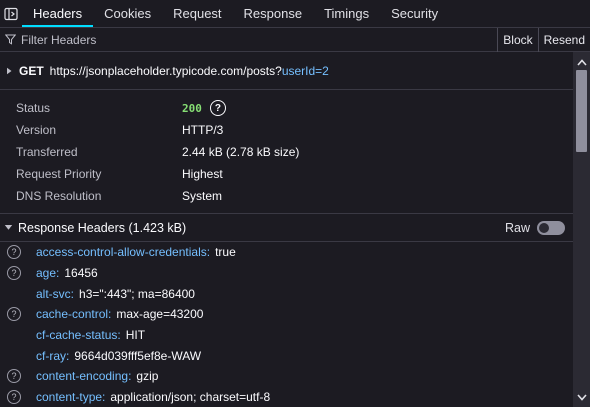 This screenshot has height=407, width=590. What do you see at coordinates (36, 130) in the screenshot?
I see `summary-key: Version` at bounding box center [36, 130].